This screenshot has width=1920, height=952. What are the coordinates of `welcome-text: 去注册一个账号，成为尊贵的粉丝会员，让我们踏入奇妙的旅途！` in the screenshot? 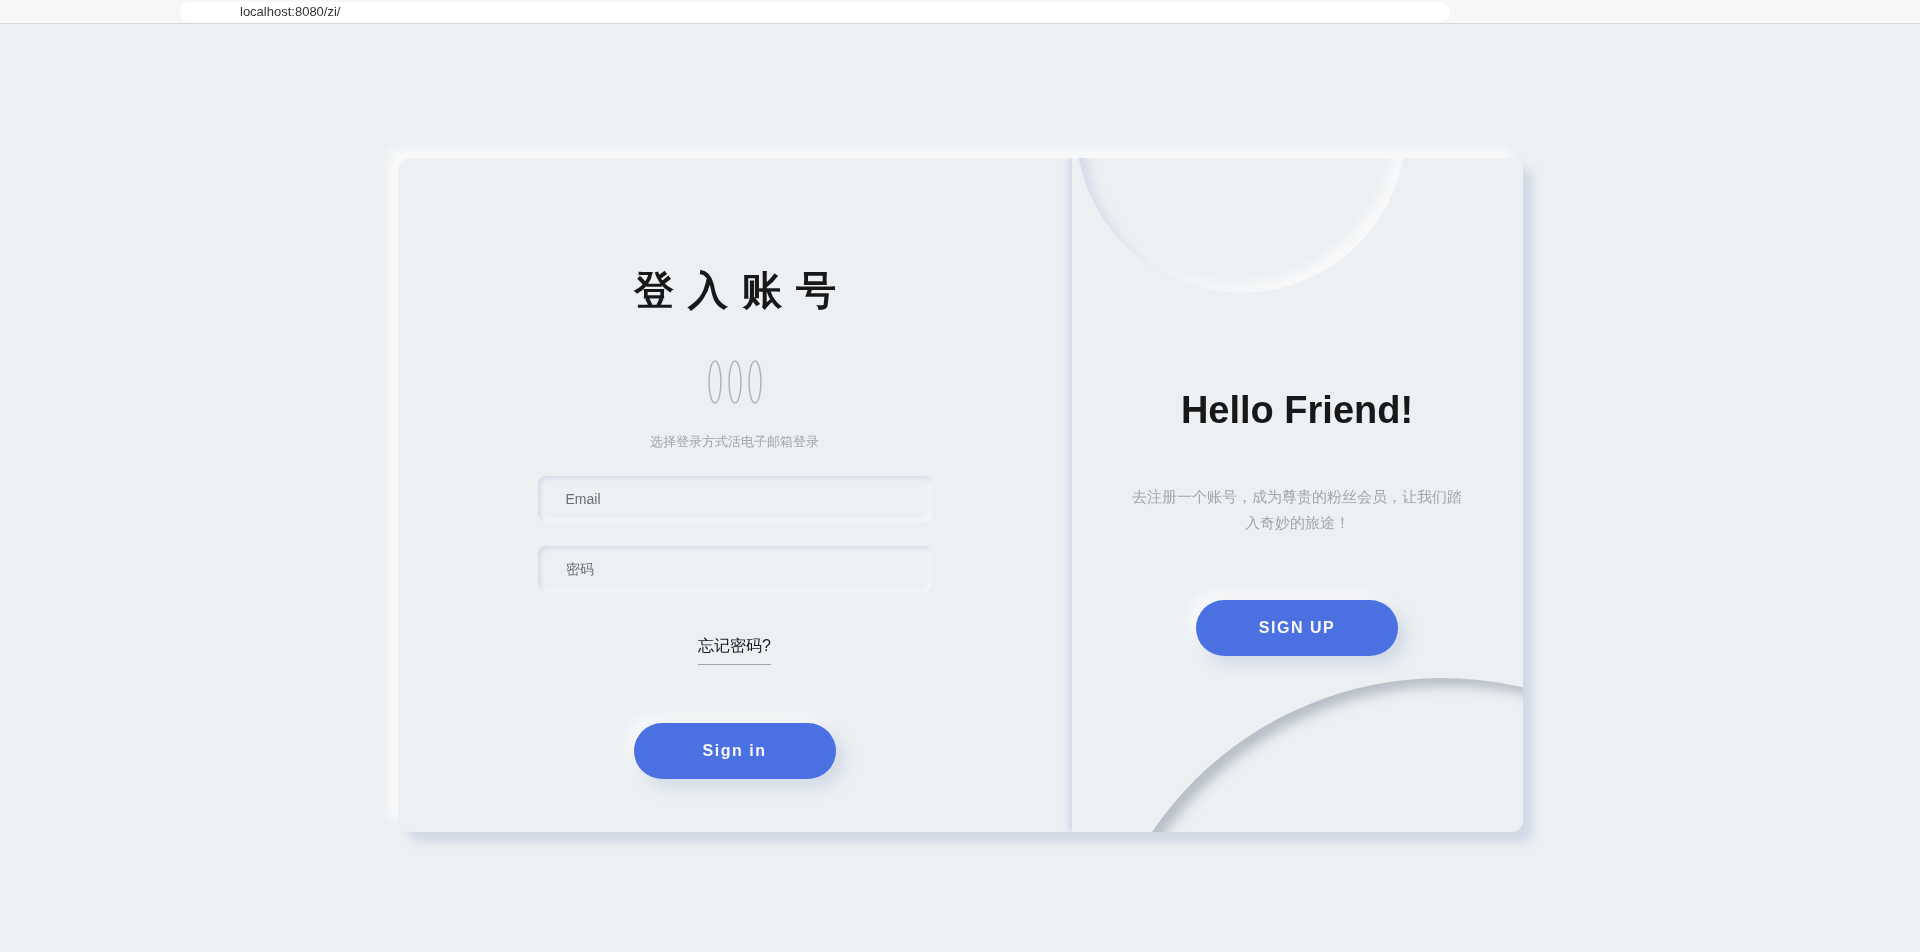 It's located at (1297, 509).